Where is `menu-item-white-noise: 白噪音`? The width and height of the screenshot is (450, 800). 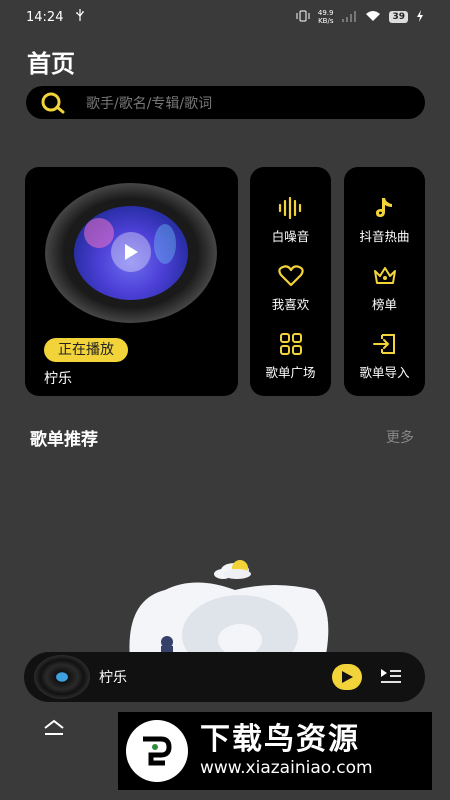
menu-item-white-noise: 白噪音 is located at coordinates (290, 225).